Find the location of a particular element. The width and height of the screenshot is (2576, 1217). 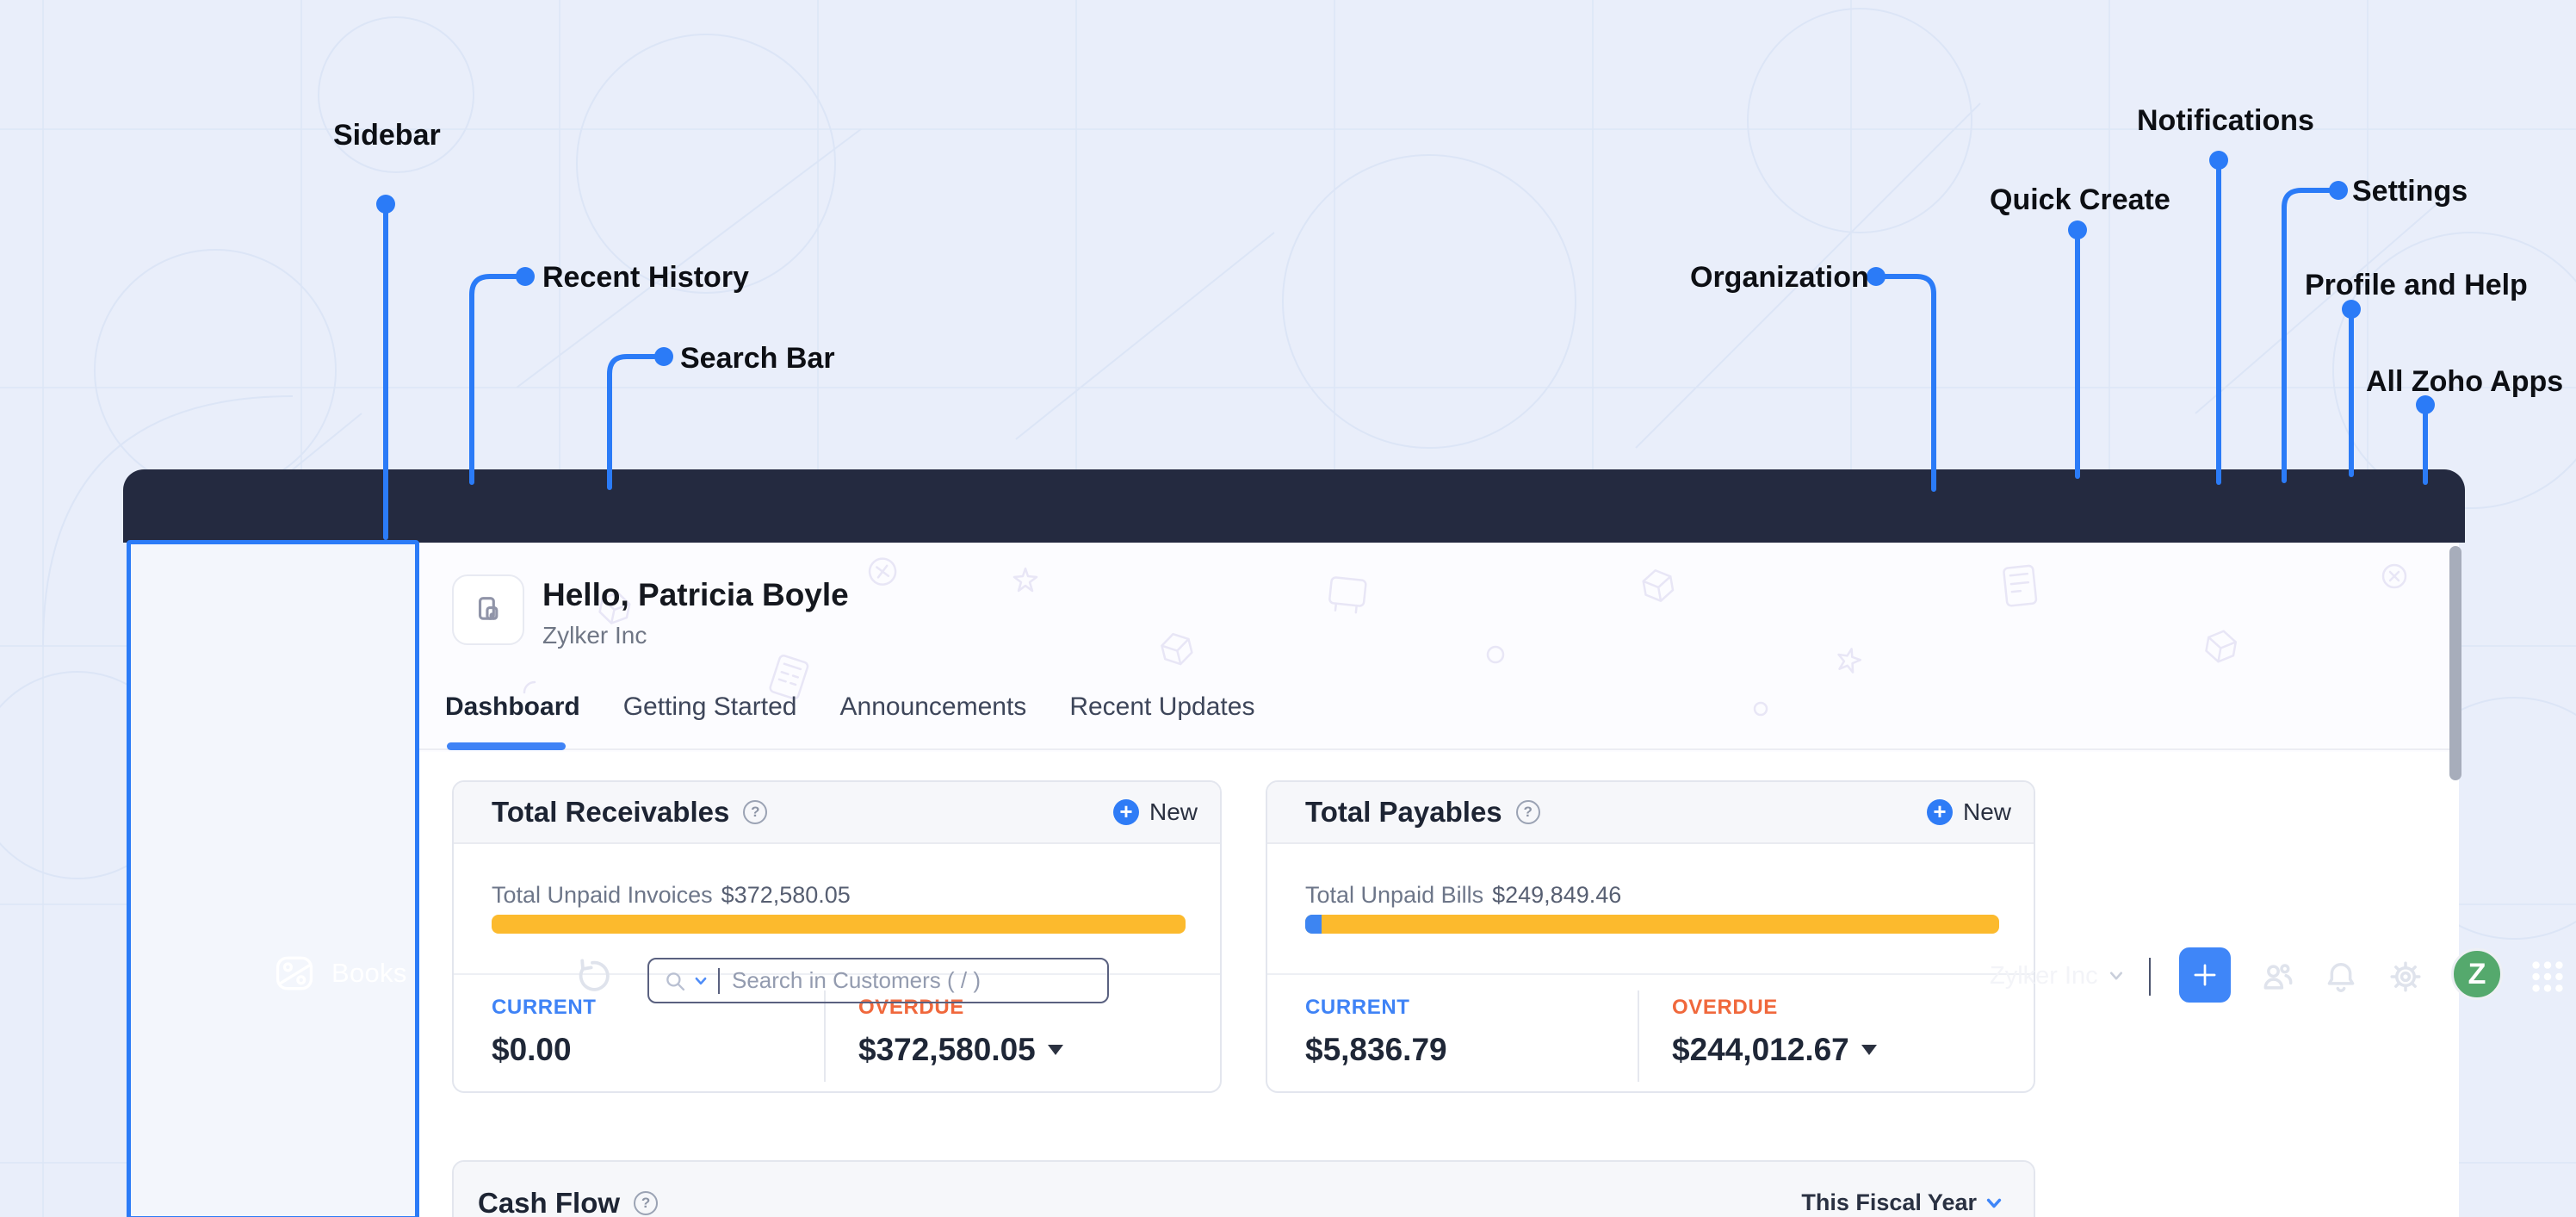

plus-icon is located at coordinates (2205, 975).